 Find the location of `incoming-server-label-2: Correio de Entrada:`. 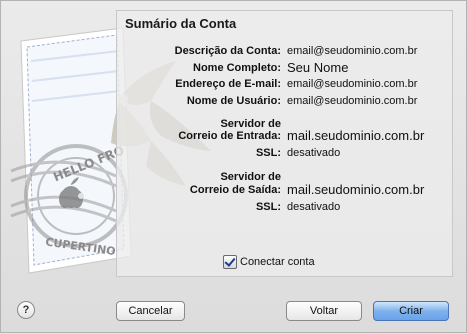

incoming-server-label-2: Correio de Entrada: is located at coordinates (229, 136).